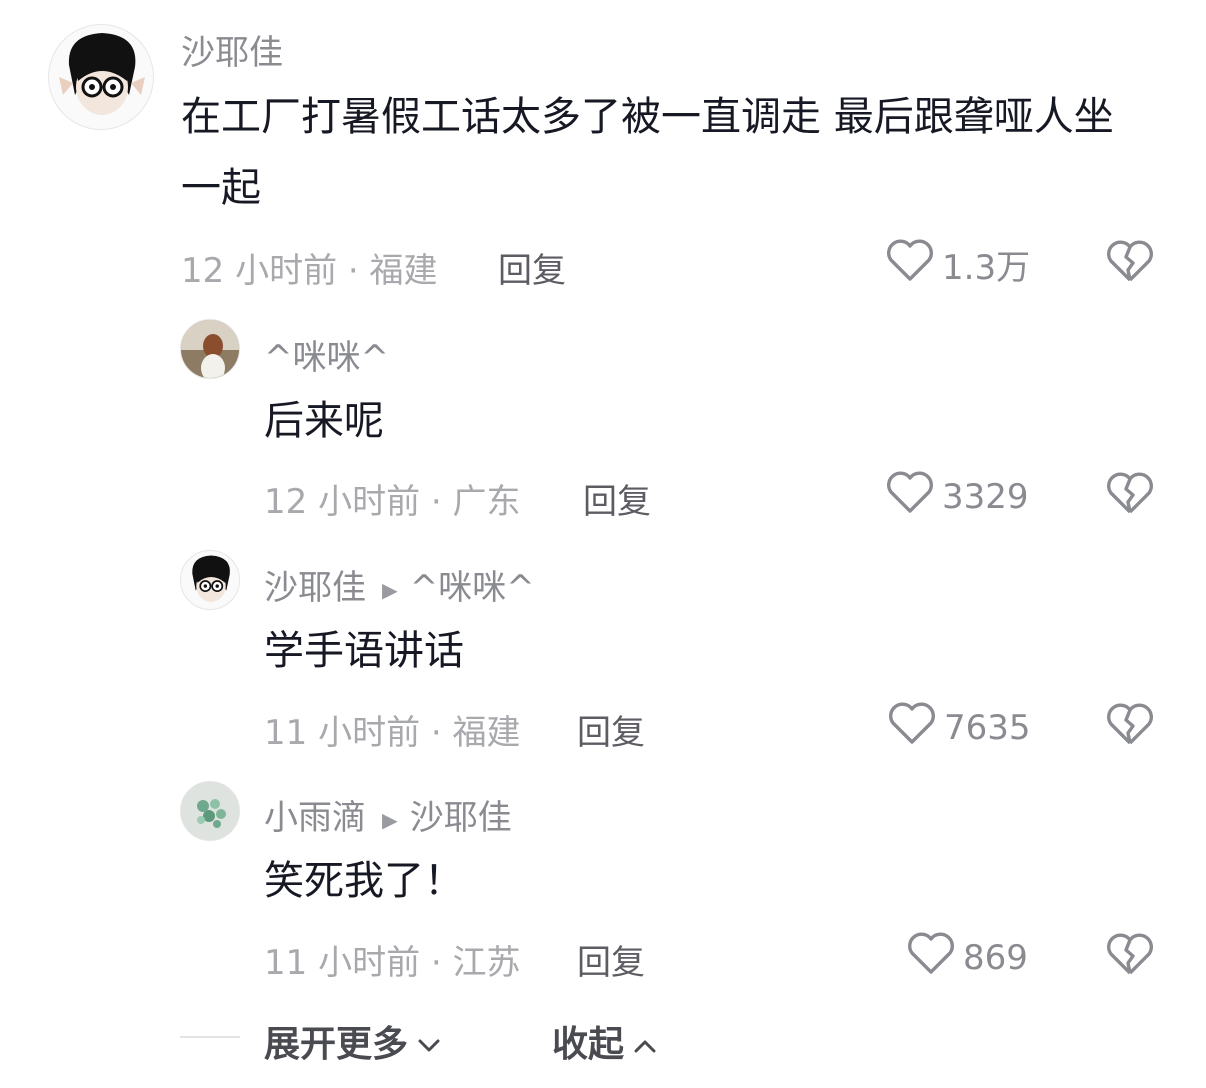 The width and height of the screenshot is (1206, 1088). Describe the element at coordinates (399, 584) in the screenshot. I see `comment-username: 沙耶佳 ▶ ^咪咪^` at that location.